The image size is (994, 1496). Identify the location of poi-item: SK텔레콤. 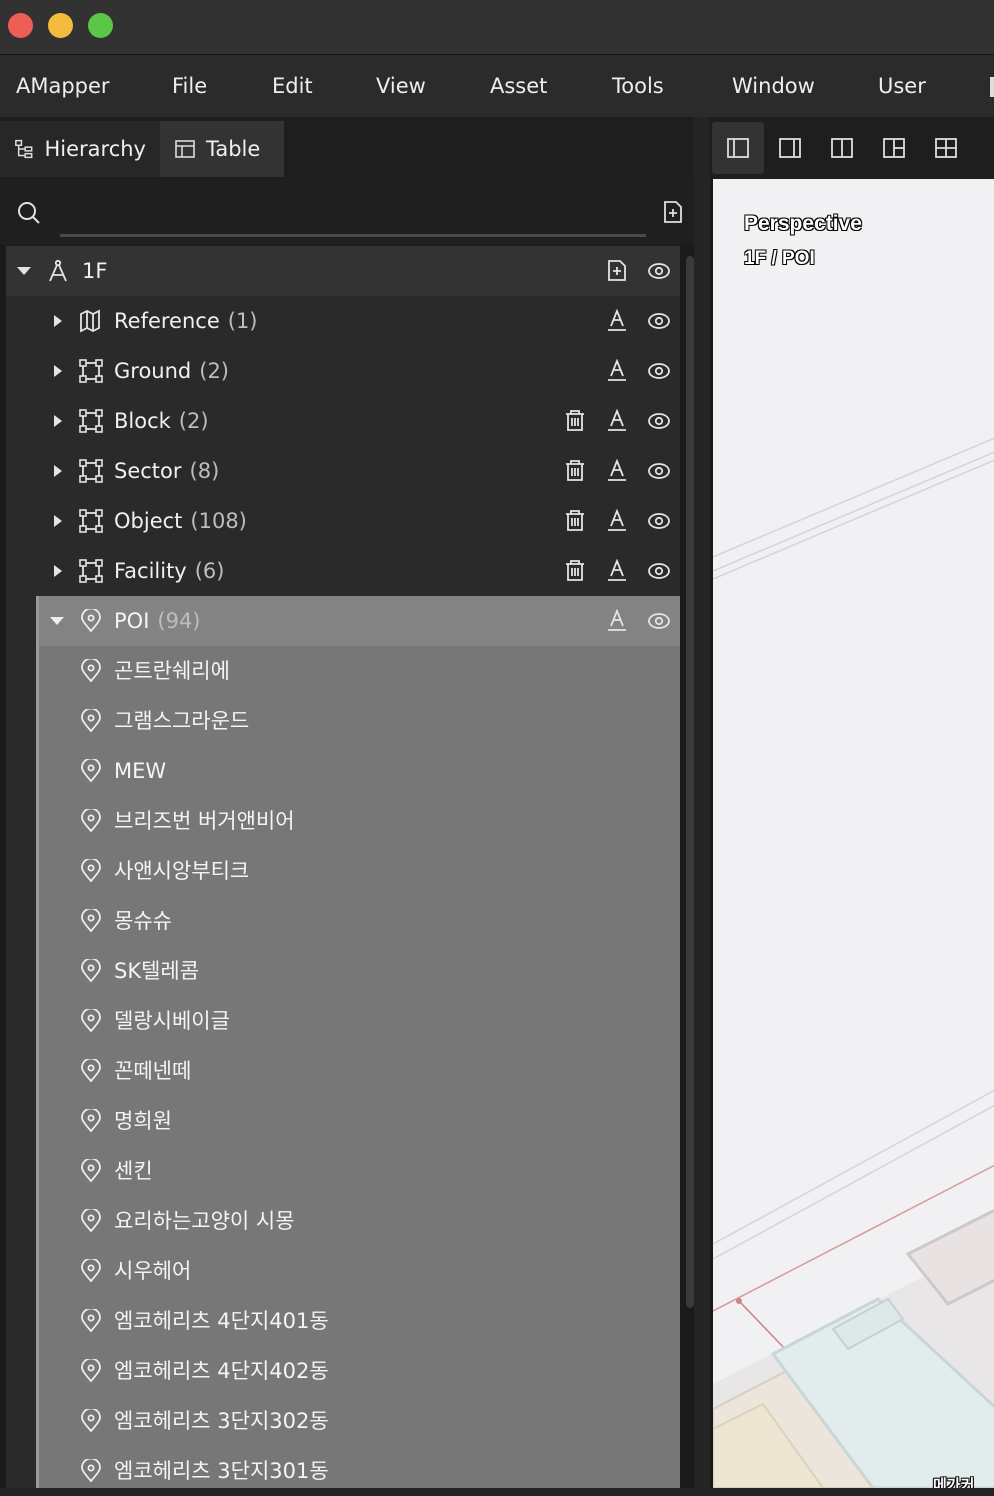
(343, 971).